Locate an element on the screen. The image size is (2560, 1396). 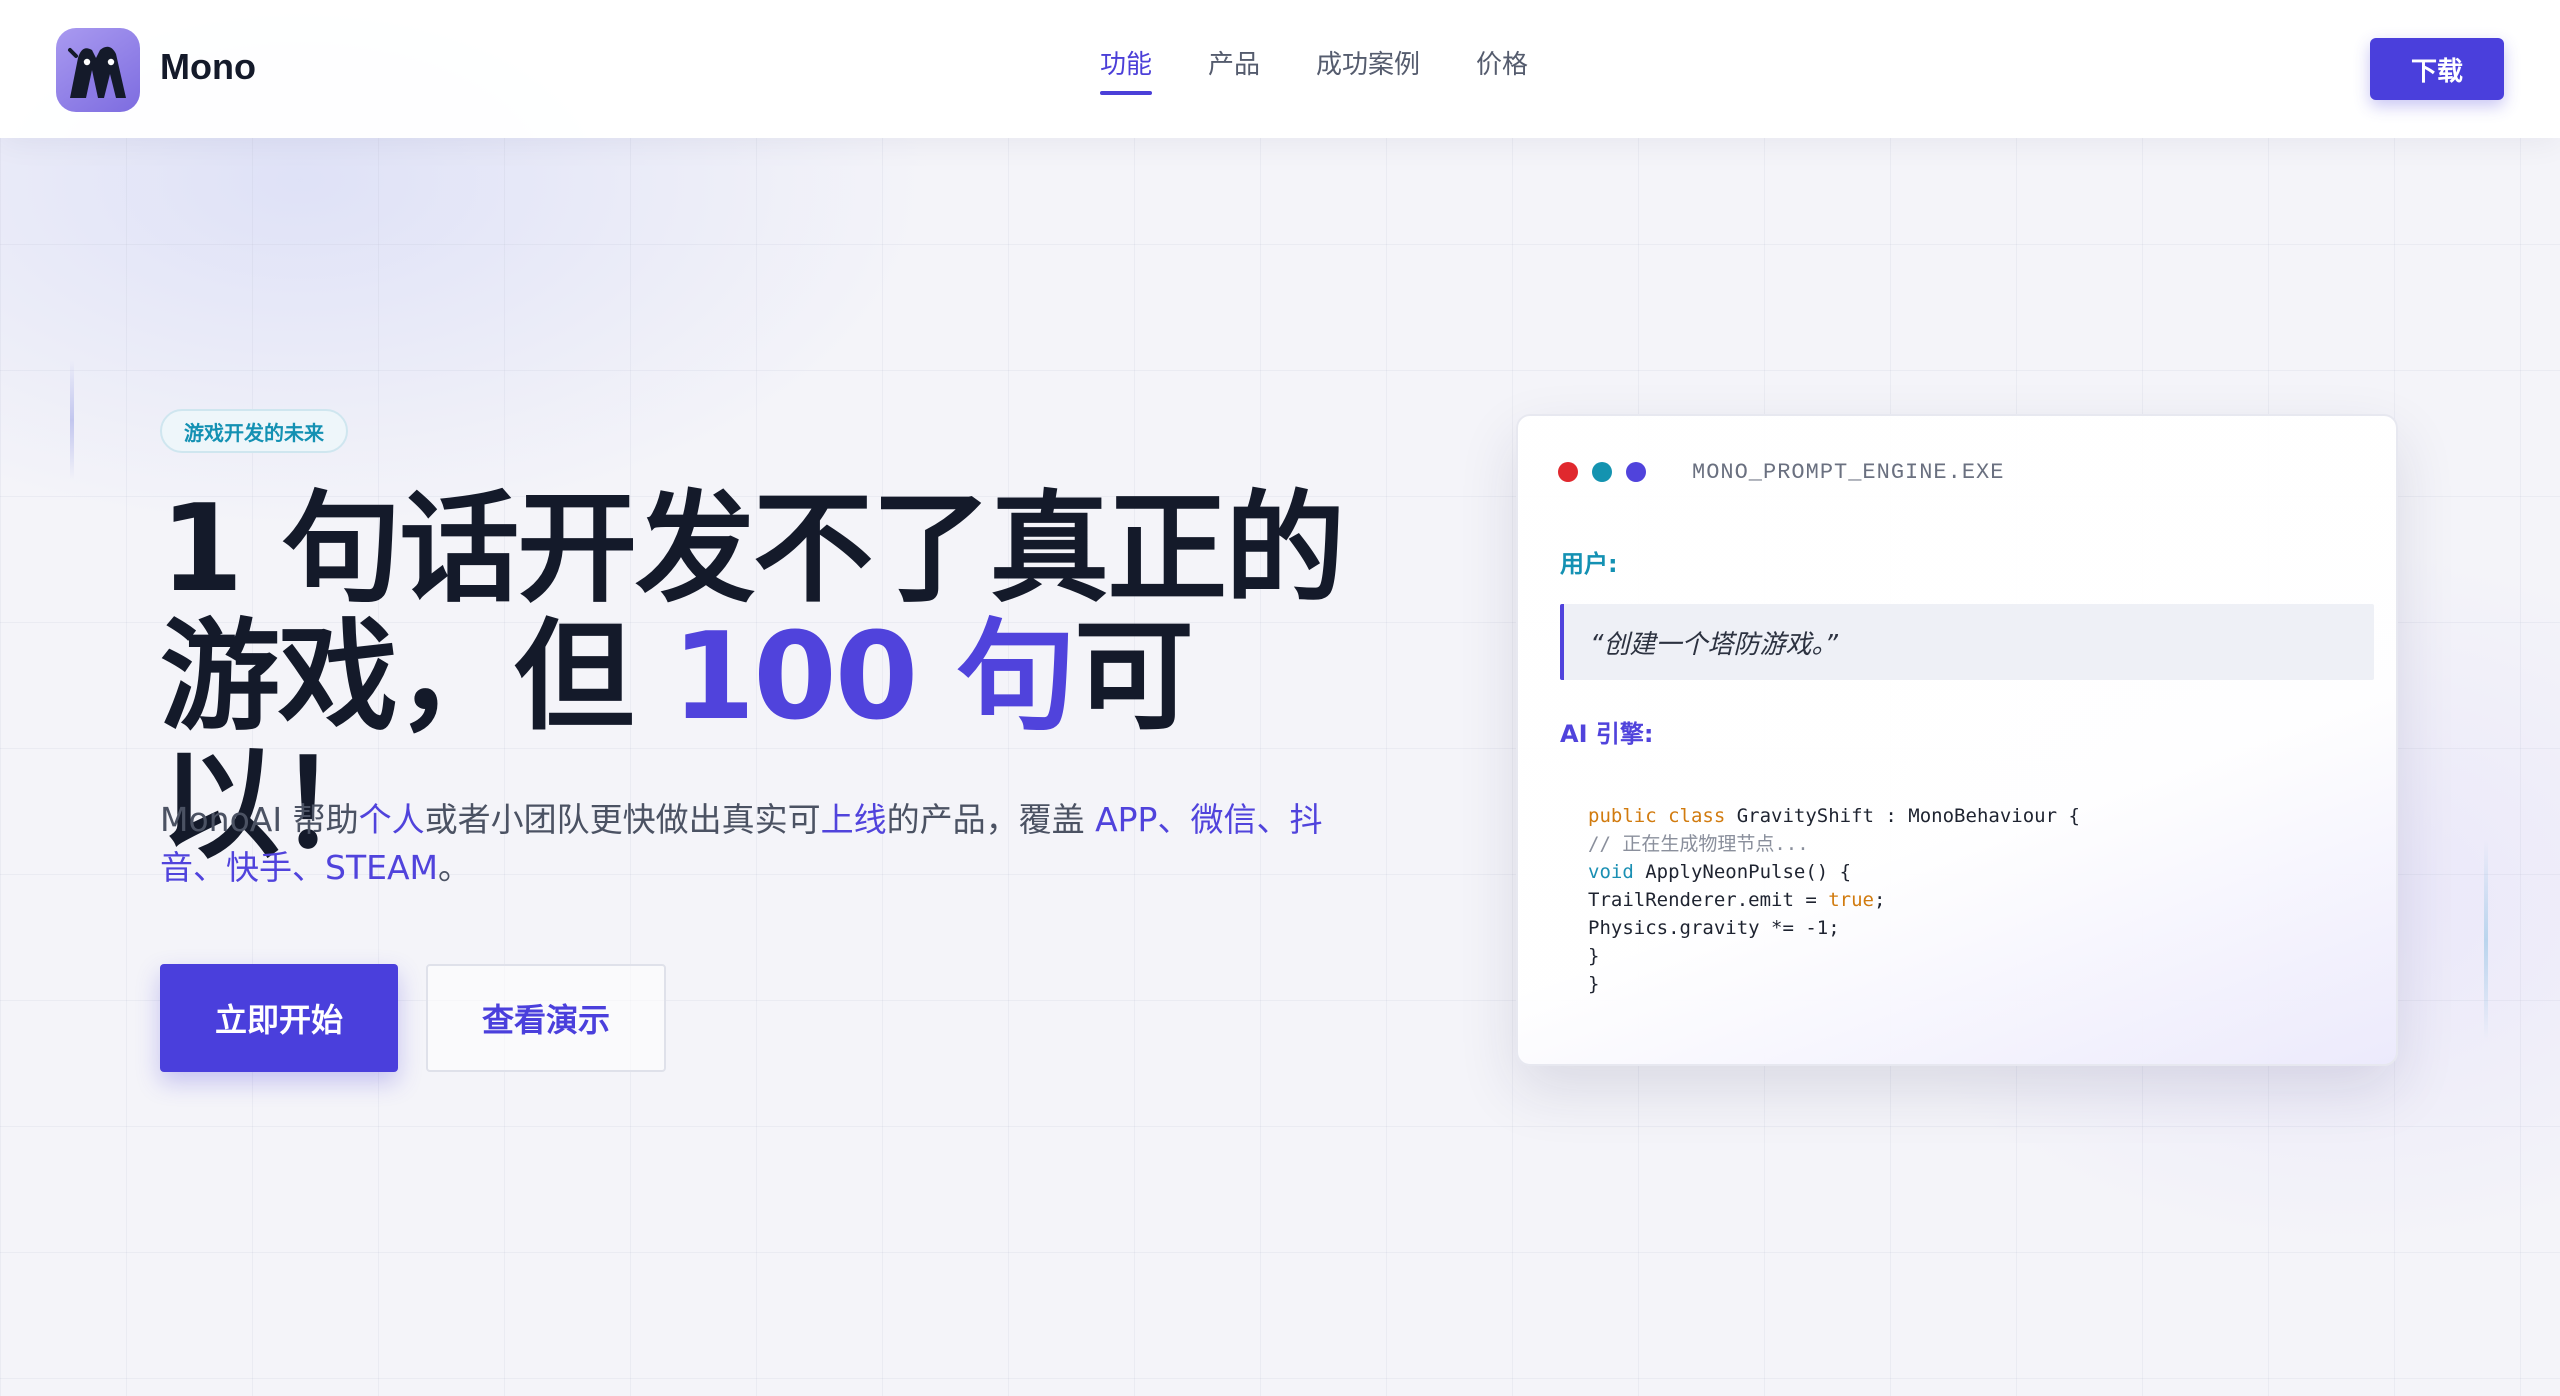
code-line: Physics.gravity *= -1; is located at coordinates (1714, 928).